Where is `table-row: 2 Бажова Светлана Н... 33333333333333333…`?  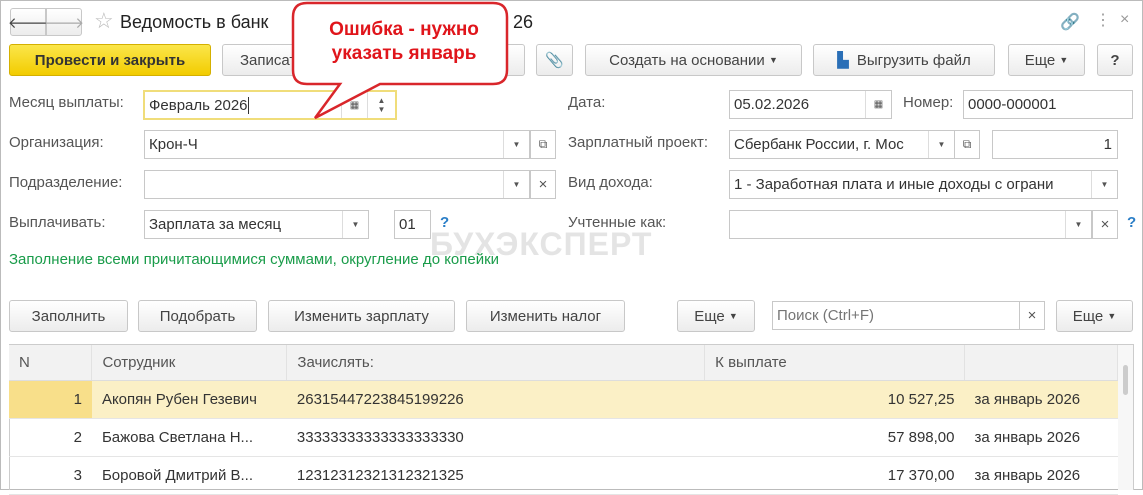 table-row: 2 Бажова Светлана Н... 33333333333333333… is located at coordinates (563, 437).